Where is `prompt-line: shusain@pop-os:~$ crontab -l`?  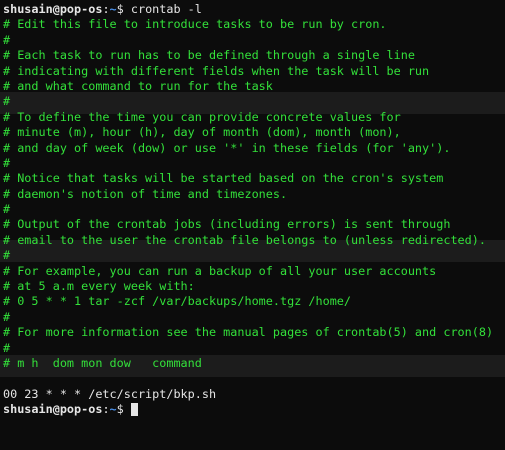 prompt-line: shusain@pop-os:~$ crontab -l is located at coordinates (254, 9).